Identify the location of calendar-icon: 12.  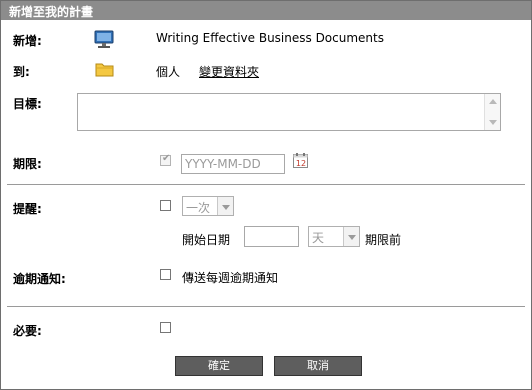
(301, 161).